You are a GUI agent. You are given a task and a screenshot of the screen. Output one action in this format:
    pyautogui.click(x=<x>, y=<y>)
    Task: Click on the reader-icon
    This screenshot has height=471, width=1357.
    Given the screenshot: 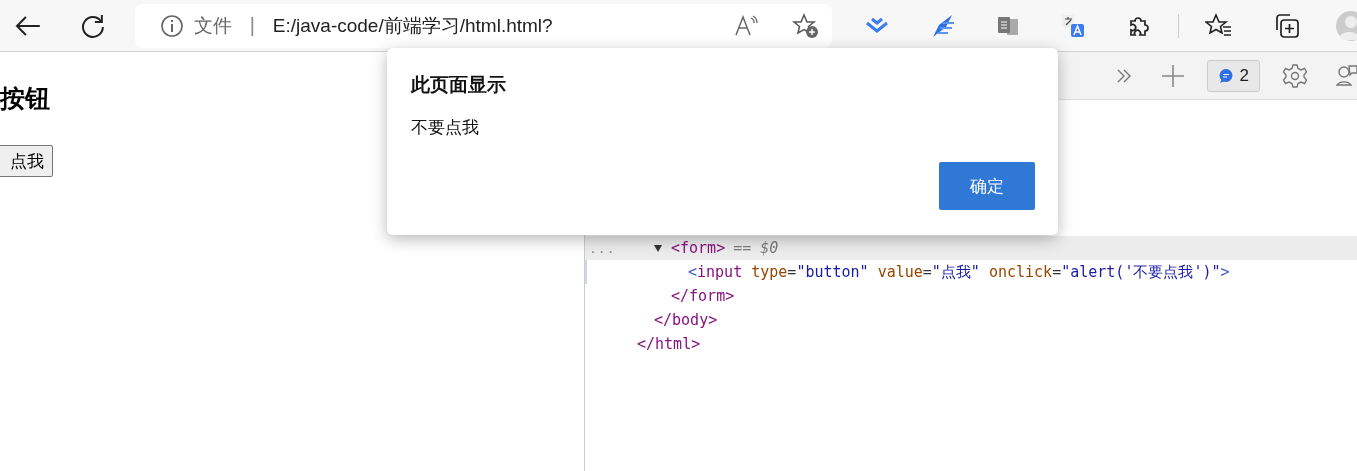 What is the action you would take?
    pyautogui.click(x=1008, y=25)
    